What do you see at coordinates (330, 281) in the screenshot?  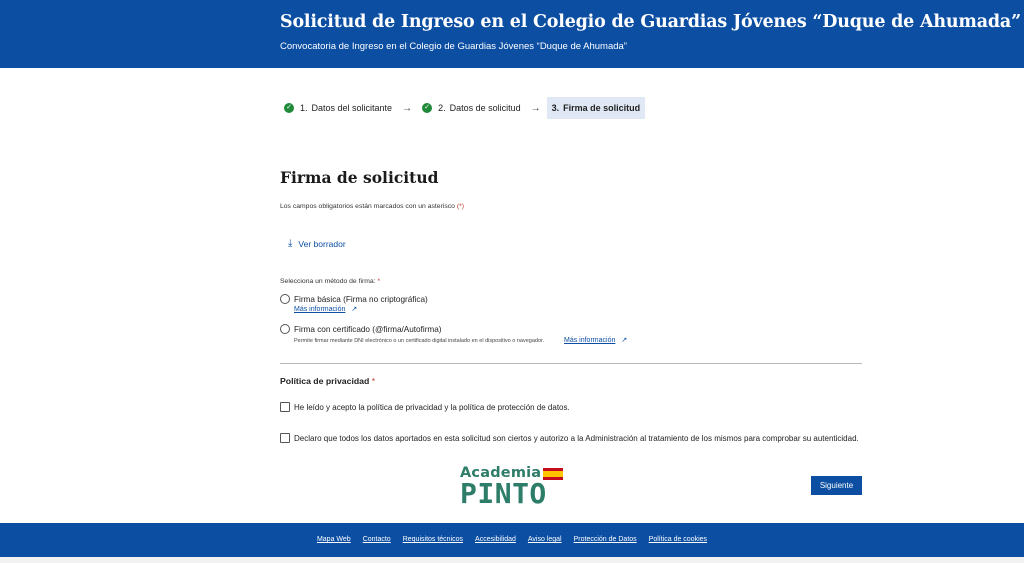 I see `sign-method-label: Selecciona un método de firma: *` at bounding box center [330, 281].